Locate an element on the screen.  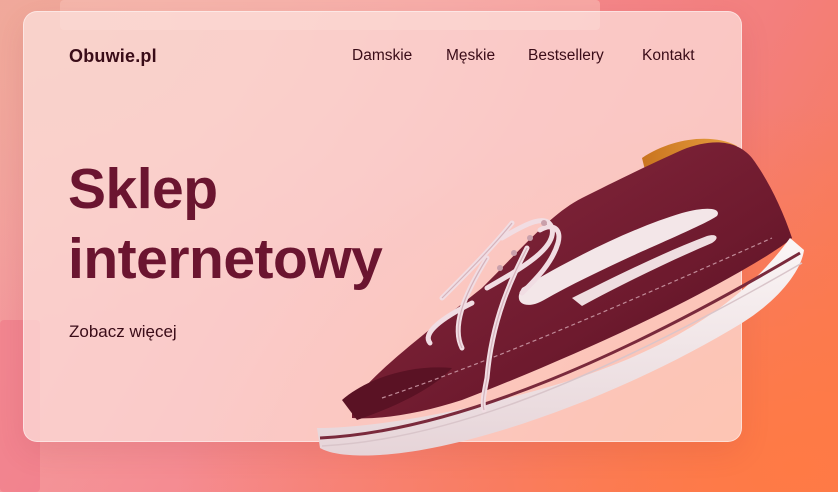
nav-link-meskie: Męskie is located at coordinates (470, 56).